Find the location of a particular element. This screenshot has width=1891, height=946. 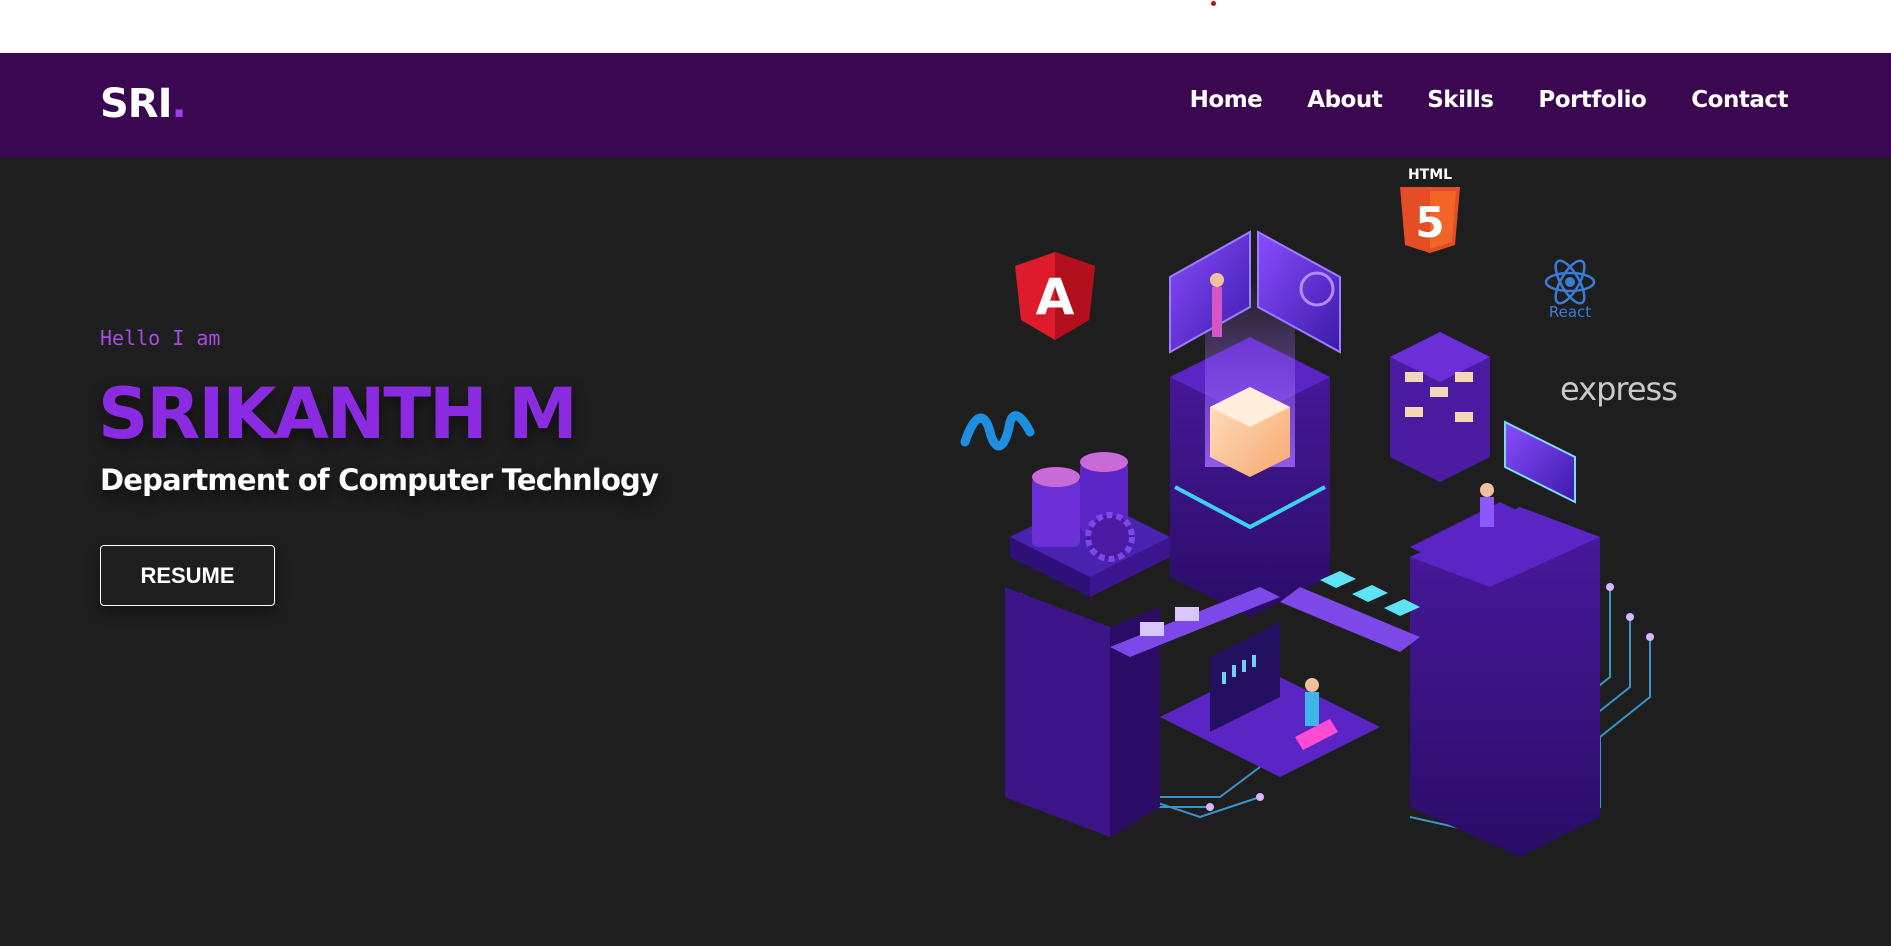

navbar: SRI. Home About Skills Portfolio Contact is located at coordinates (945, 105).